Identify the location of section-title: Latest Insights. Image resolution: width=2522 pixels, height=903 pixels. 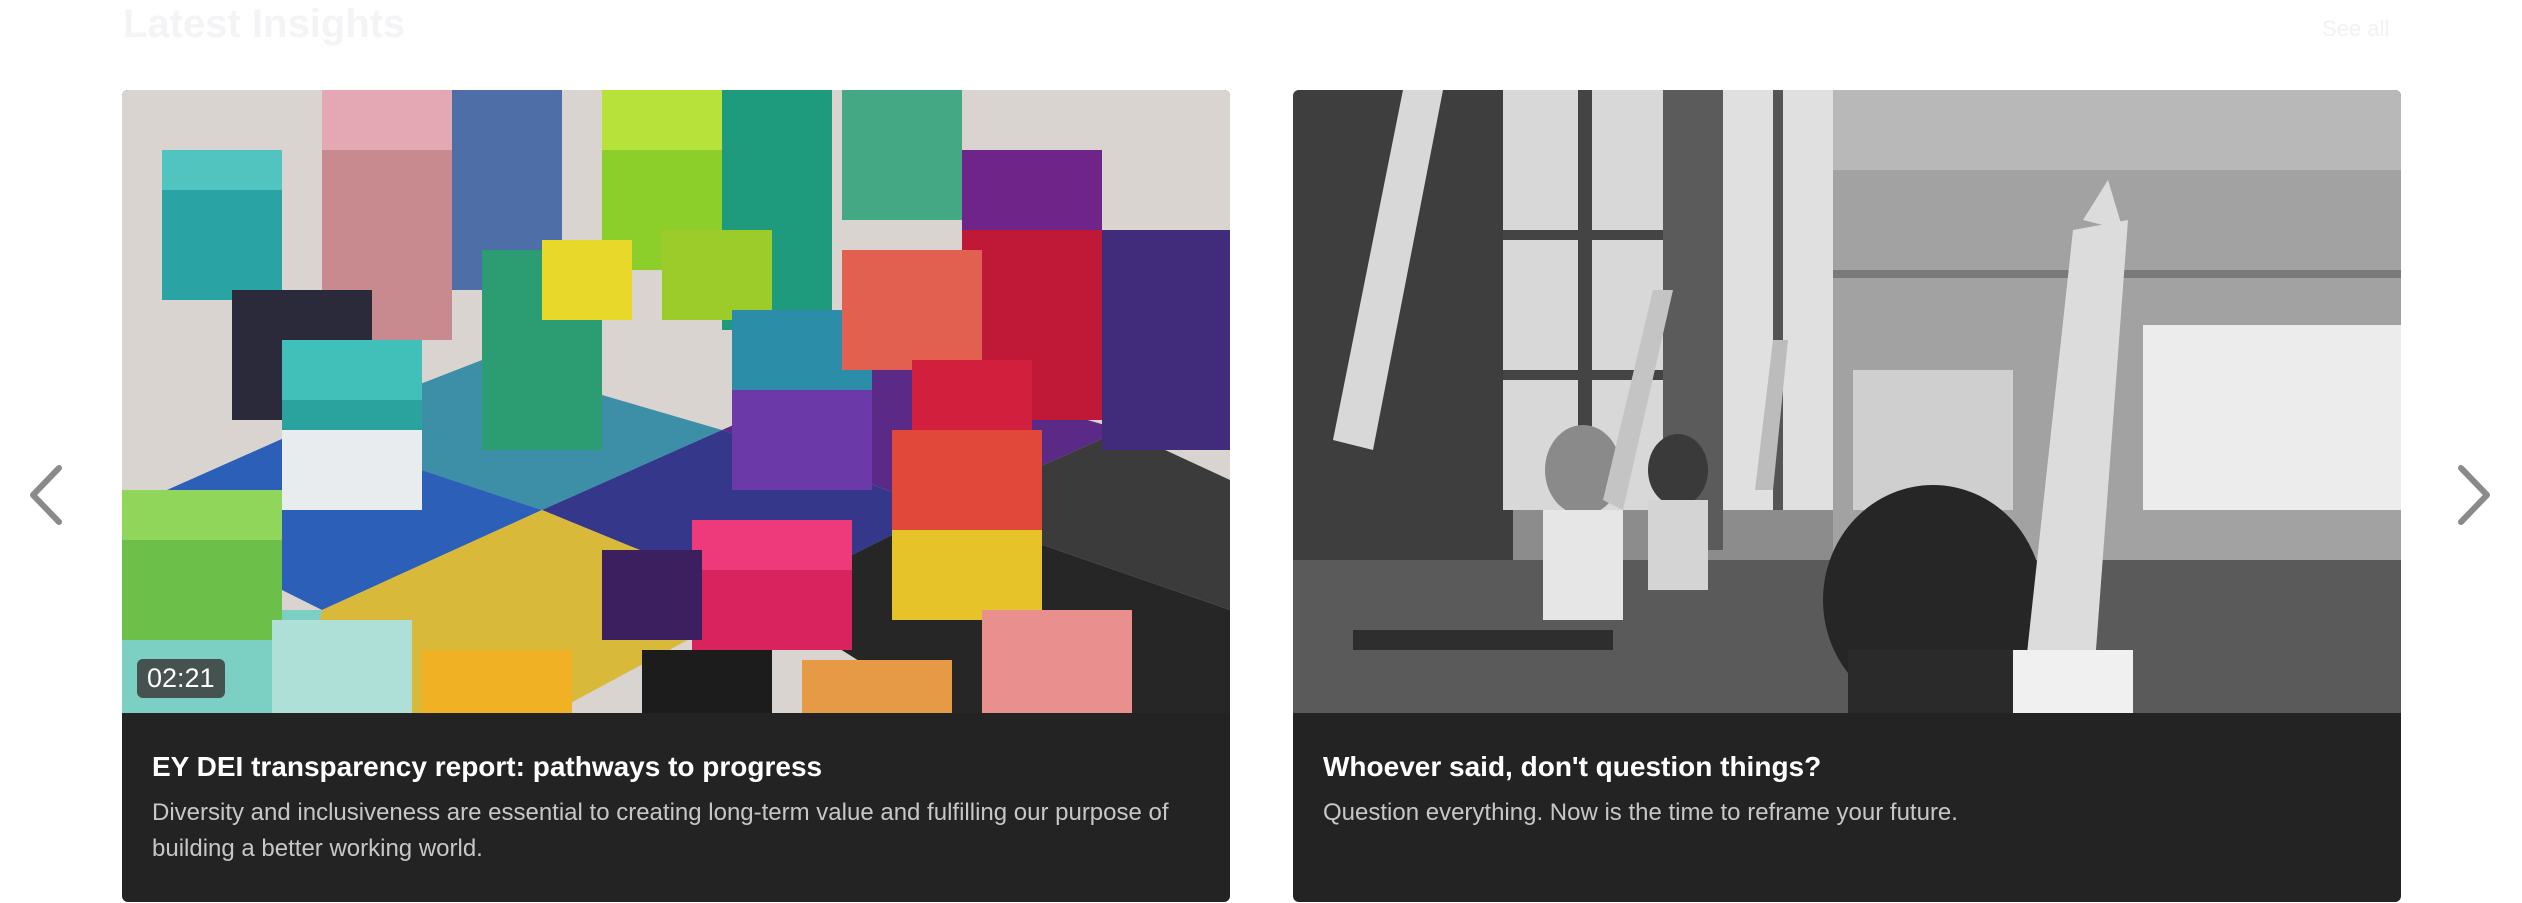
(264, 24).